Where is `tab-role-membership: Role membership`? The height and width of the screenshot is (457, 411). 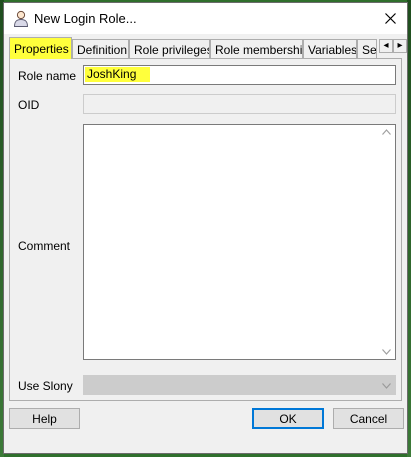 tab-role-membership: Role membership is located at coordinates (256, 48).